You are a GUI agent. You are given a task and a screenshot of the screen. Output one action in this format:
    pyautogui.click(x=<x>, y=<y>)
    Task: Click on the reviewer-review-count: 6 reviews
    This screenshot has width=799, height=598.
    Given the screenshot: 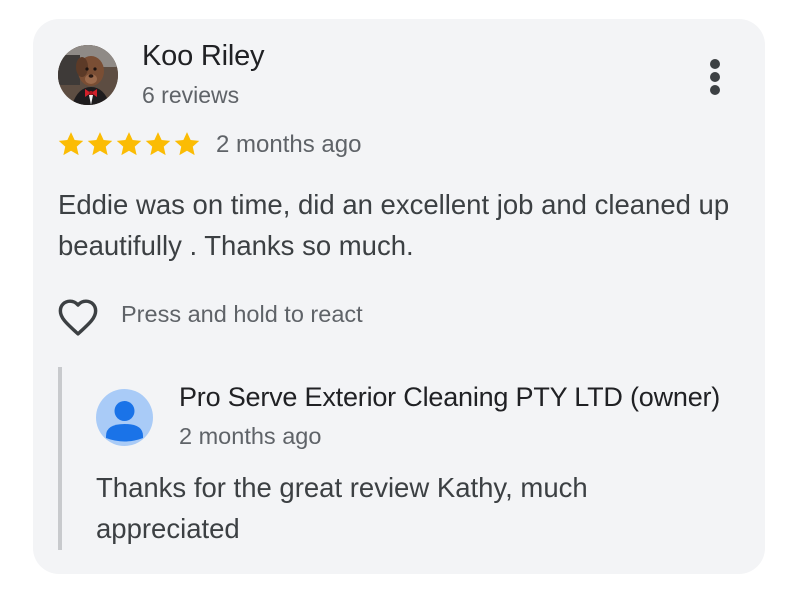 What is the action you would take?
    pyautogui.click(x=191, y=95)
    